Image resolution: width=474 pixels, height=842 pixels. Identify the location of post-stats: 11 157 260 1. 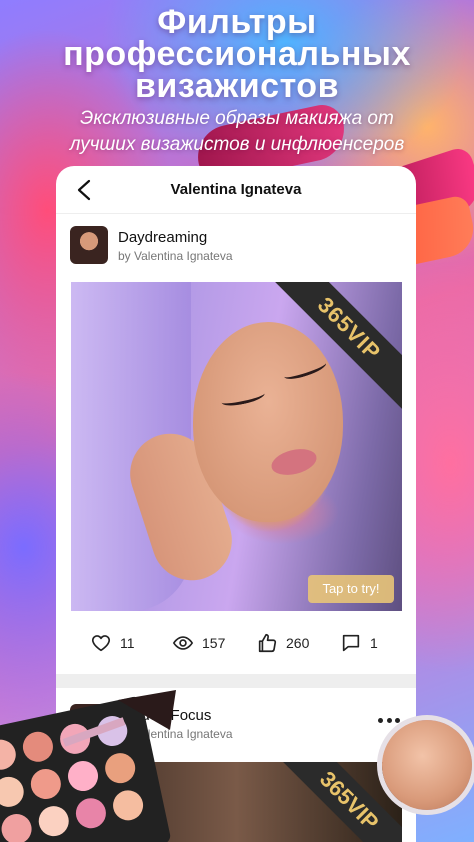
(236, 643).